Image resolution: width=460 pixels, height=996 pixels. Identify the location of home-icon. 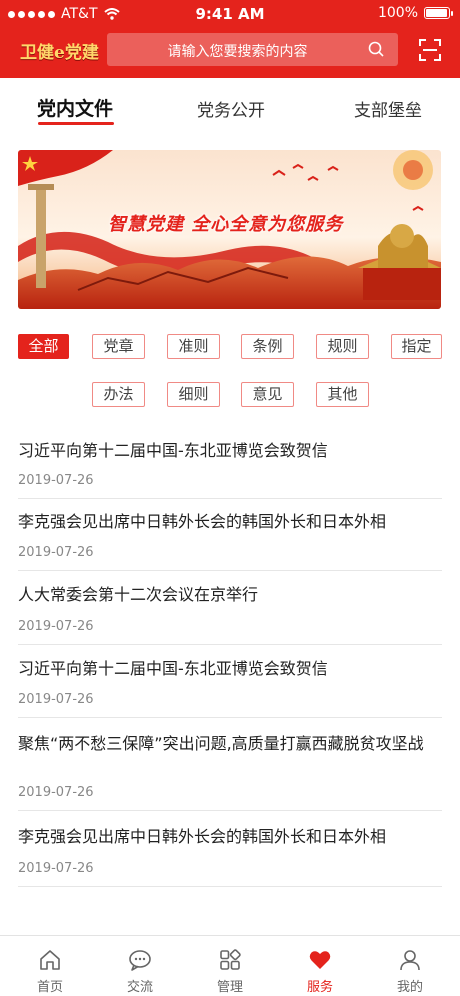
(50, 960).